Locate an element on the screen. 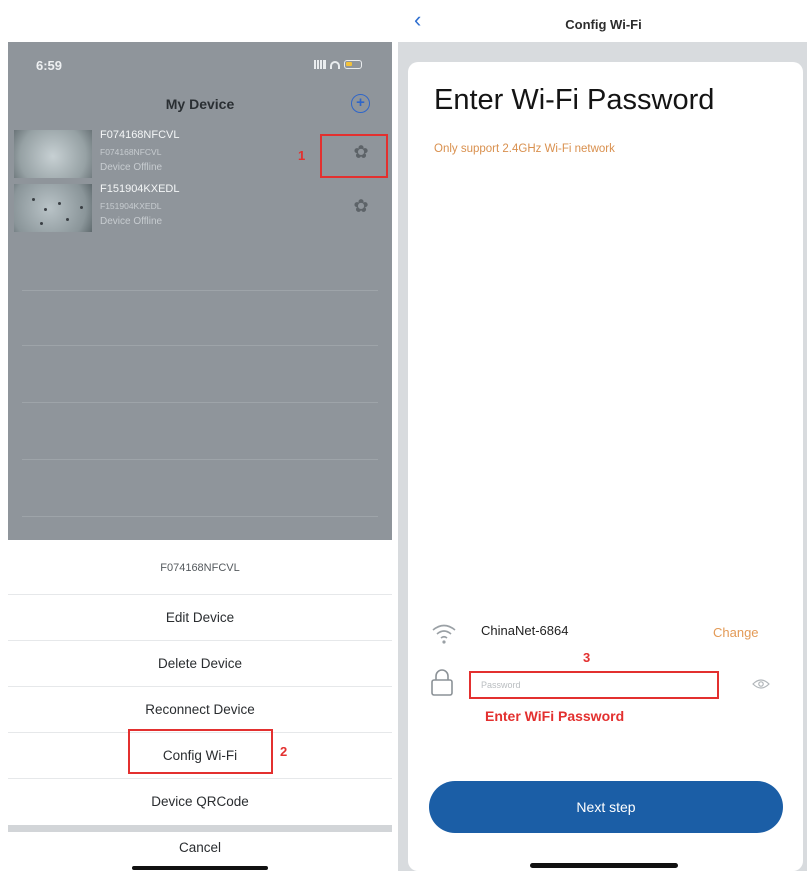 The width and height of the screenshot is (807, 871). delete-device-item: Delete Device is located at coordinates (200, 663).